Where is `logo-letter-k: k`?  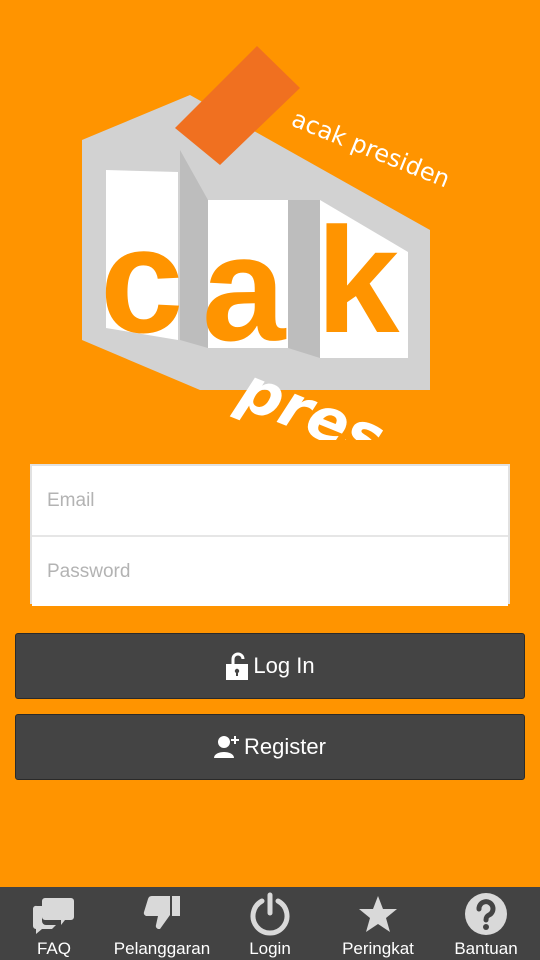
logo-letter-k: k is located at coordinates (358, 280).